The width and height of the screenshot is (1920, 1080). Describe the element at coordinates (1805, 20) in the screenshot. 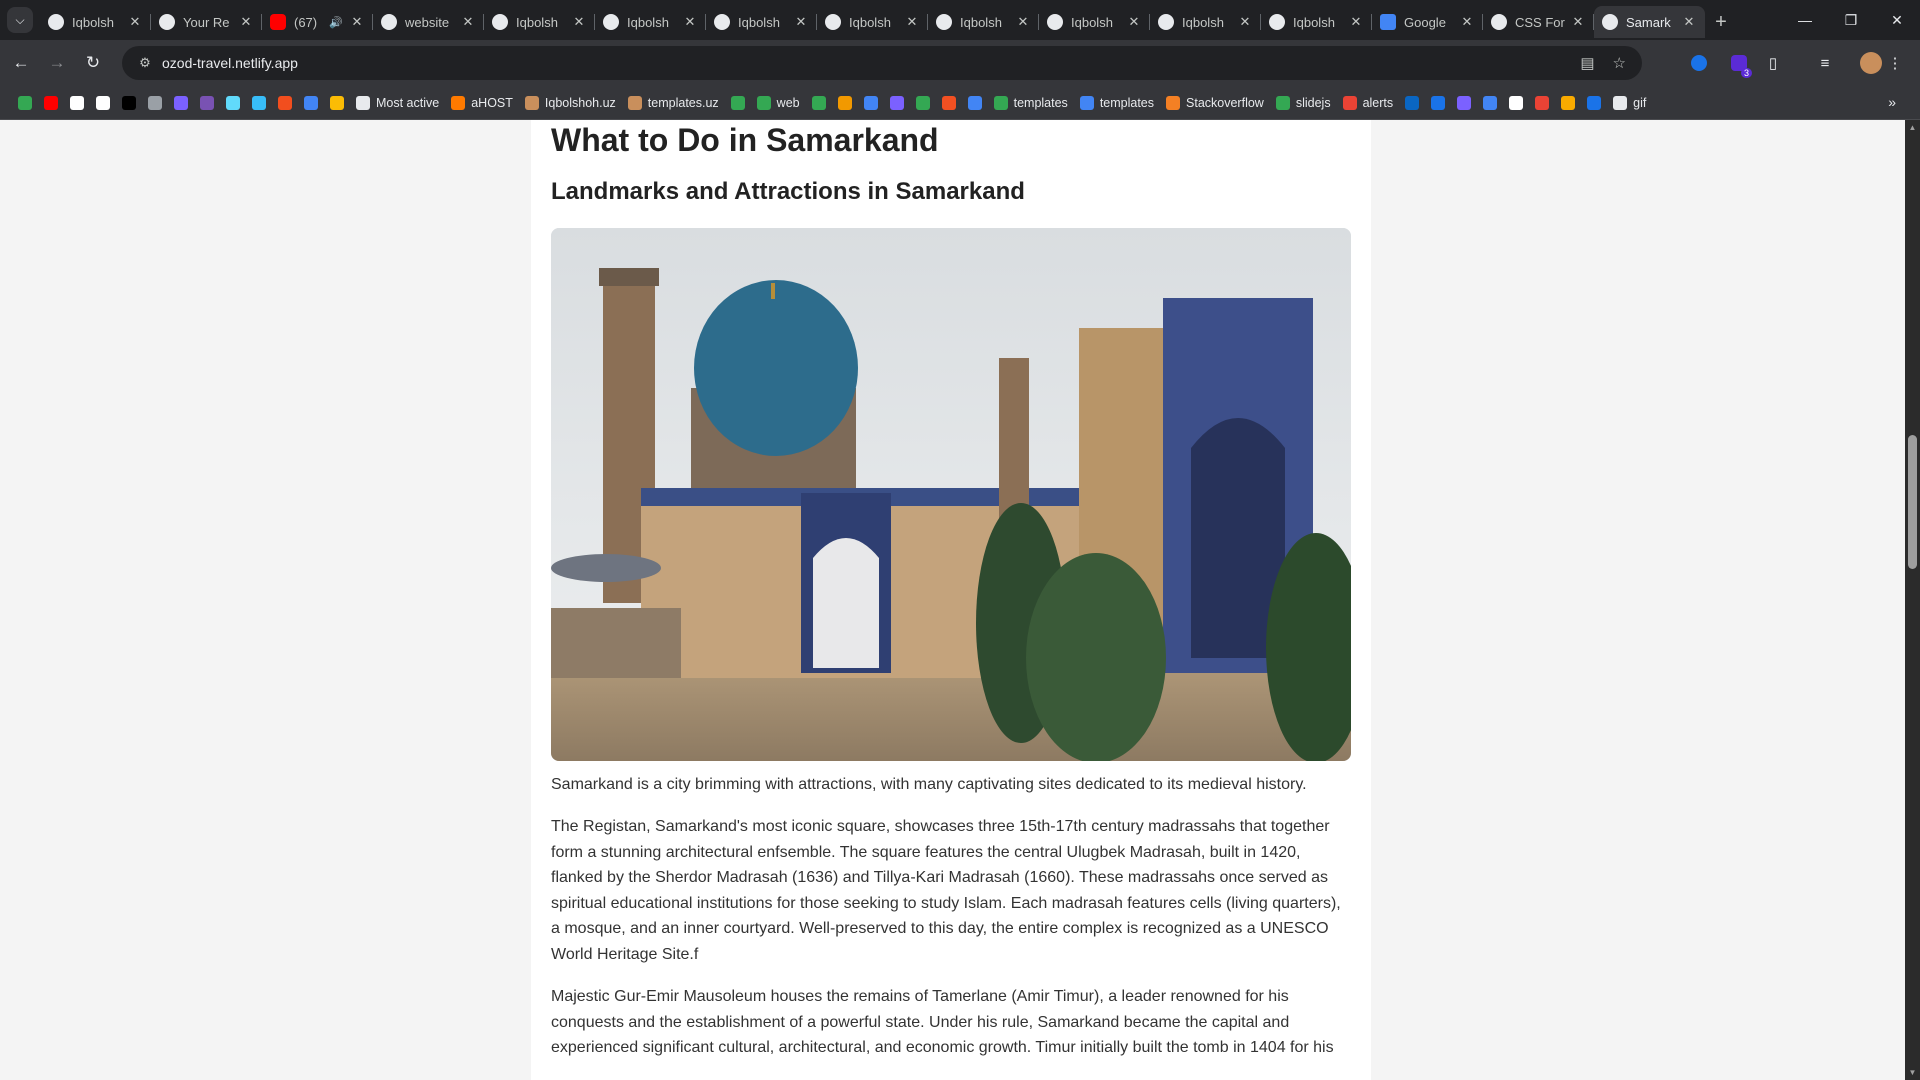

I see `minimize-button: —` at that location.